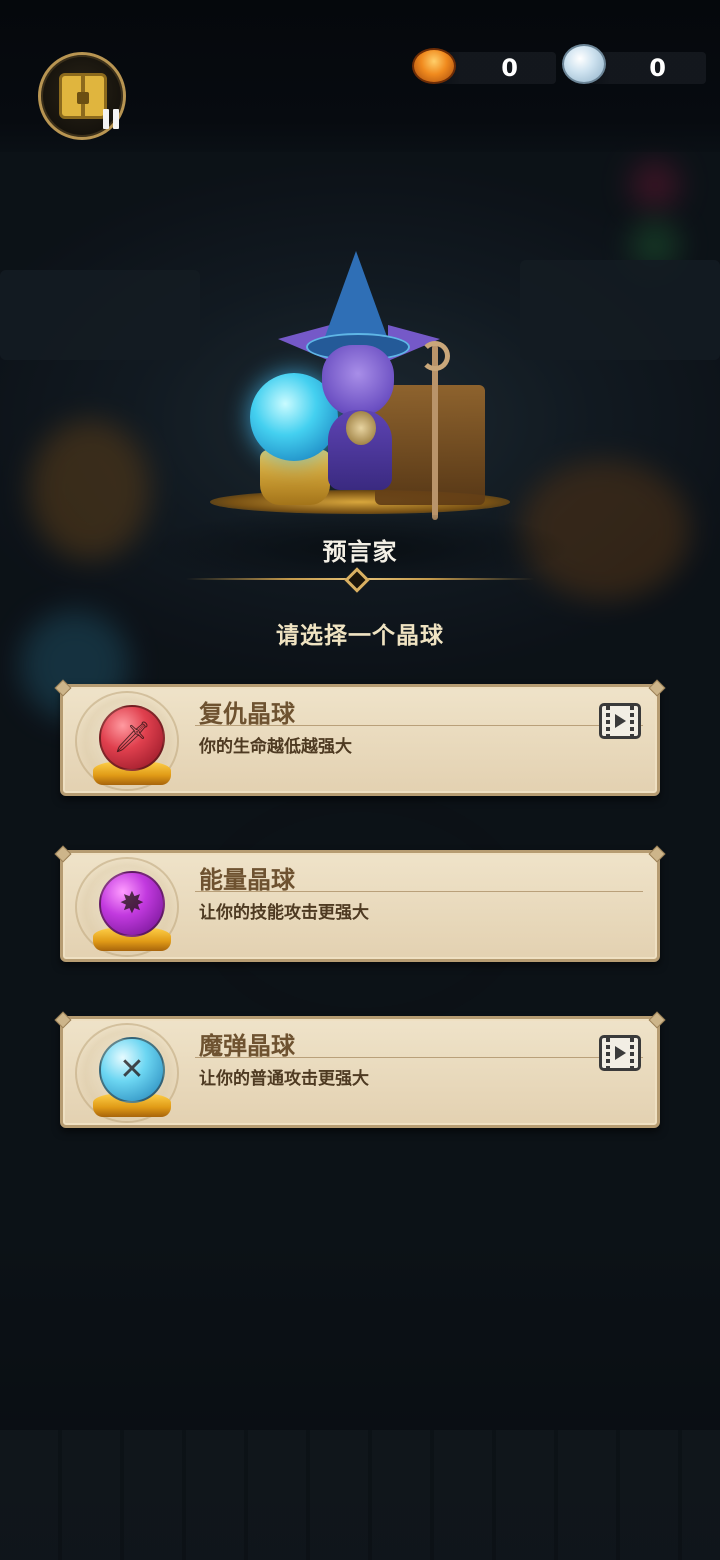  Describe the element at coordinates (284, 1079) in the screenshot. I see `option-description: 让你的普通攻击更强大` at that location.